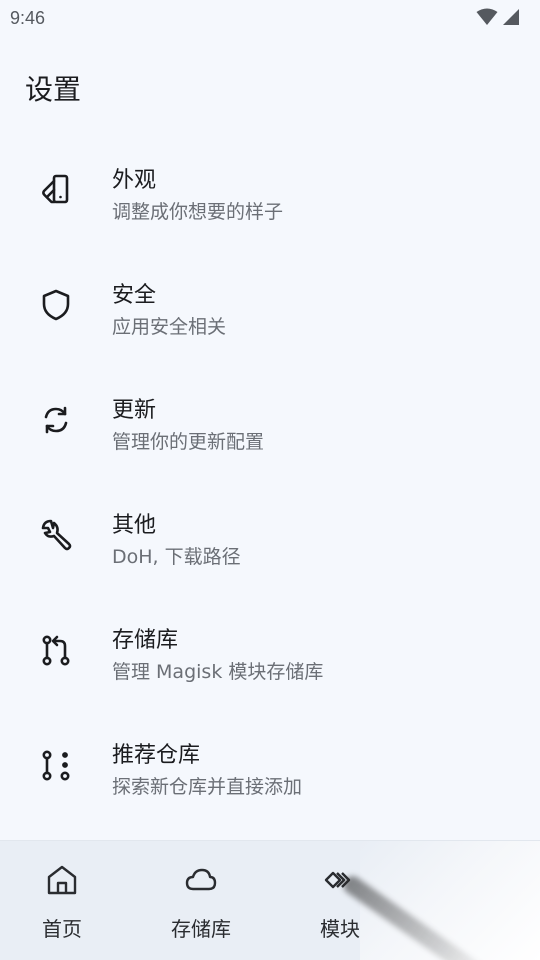 The height and width of the screenshot is (960, 540). What do you see at coordinates (176, 557) in the screenshot?
I see `item-subtitle: DoH, 下载路径` at bounding box center [176, 557].